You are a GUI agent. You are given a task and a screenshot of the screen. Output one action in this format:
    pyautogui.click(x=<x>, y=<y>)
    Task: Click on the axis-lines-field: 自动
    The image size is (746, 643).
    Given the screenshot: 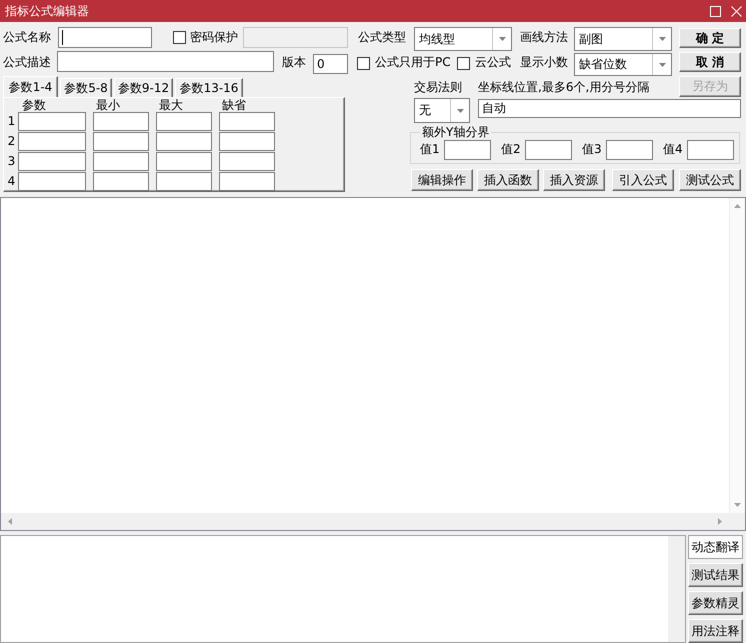 What is the action you would take?
    pyautogui.click(x=609, y=108)
    